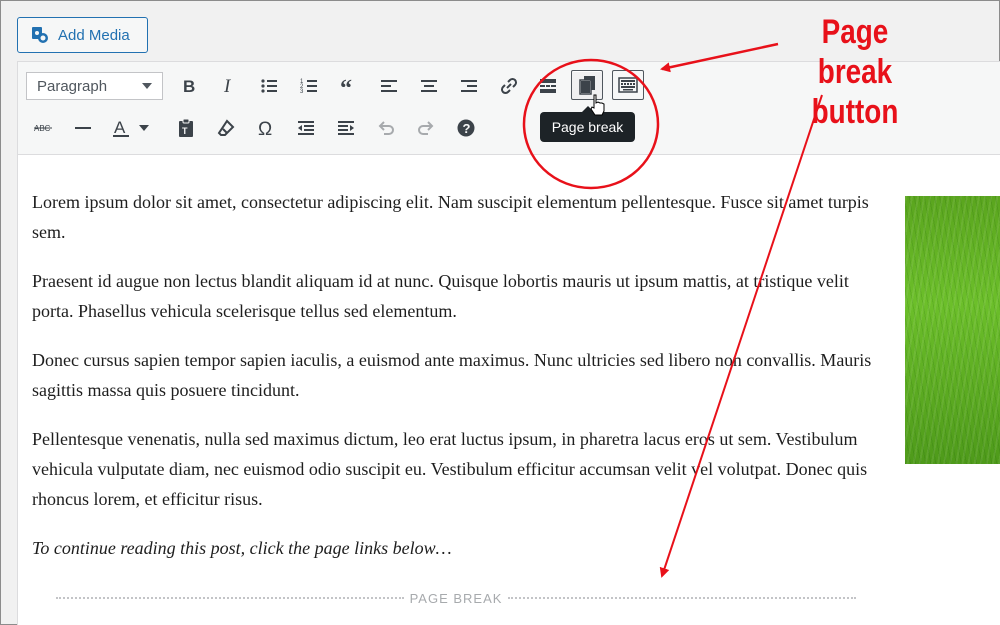 This screenshot has height=625, width=1000. I want to click on horizontal-line-button, so click(83, 128).